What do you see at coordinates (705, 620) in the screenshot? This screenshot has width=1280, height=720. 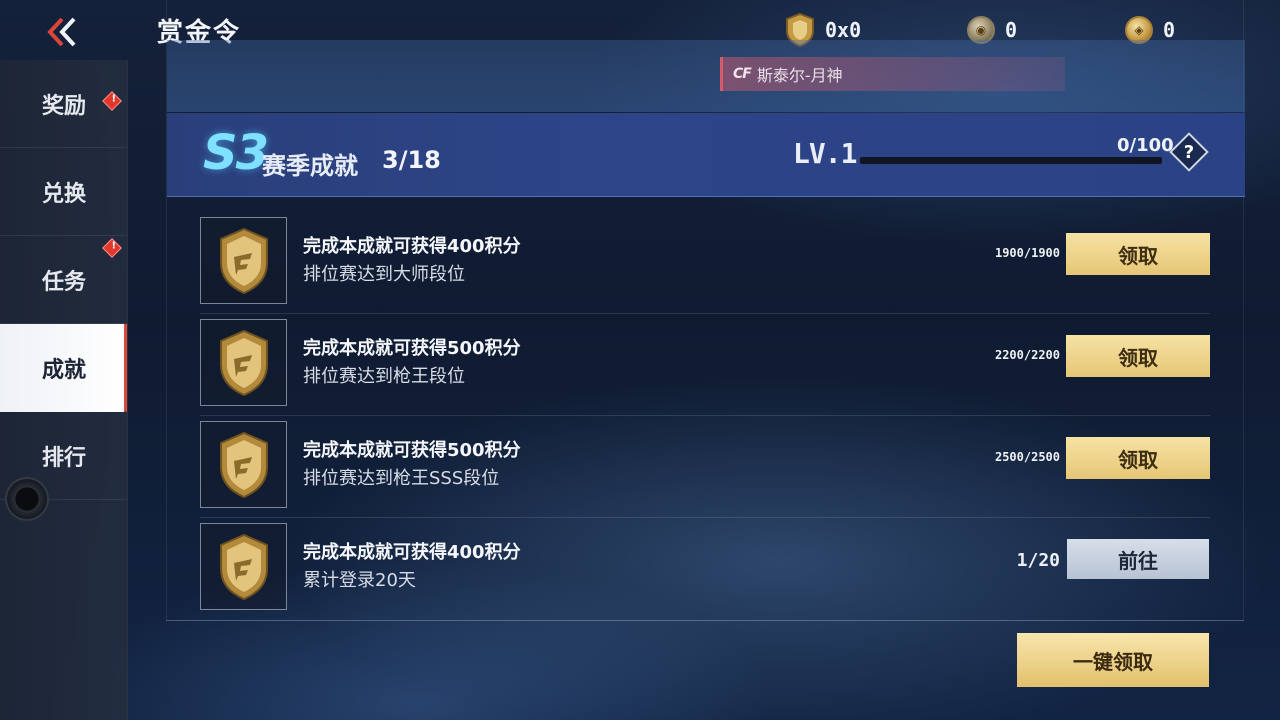 I see `divider` at bounding box center [705, 620].